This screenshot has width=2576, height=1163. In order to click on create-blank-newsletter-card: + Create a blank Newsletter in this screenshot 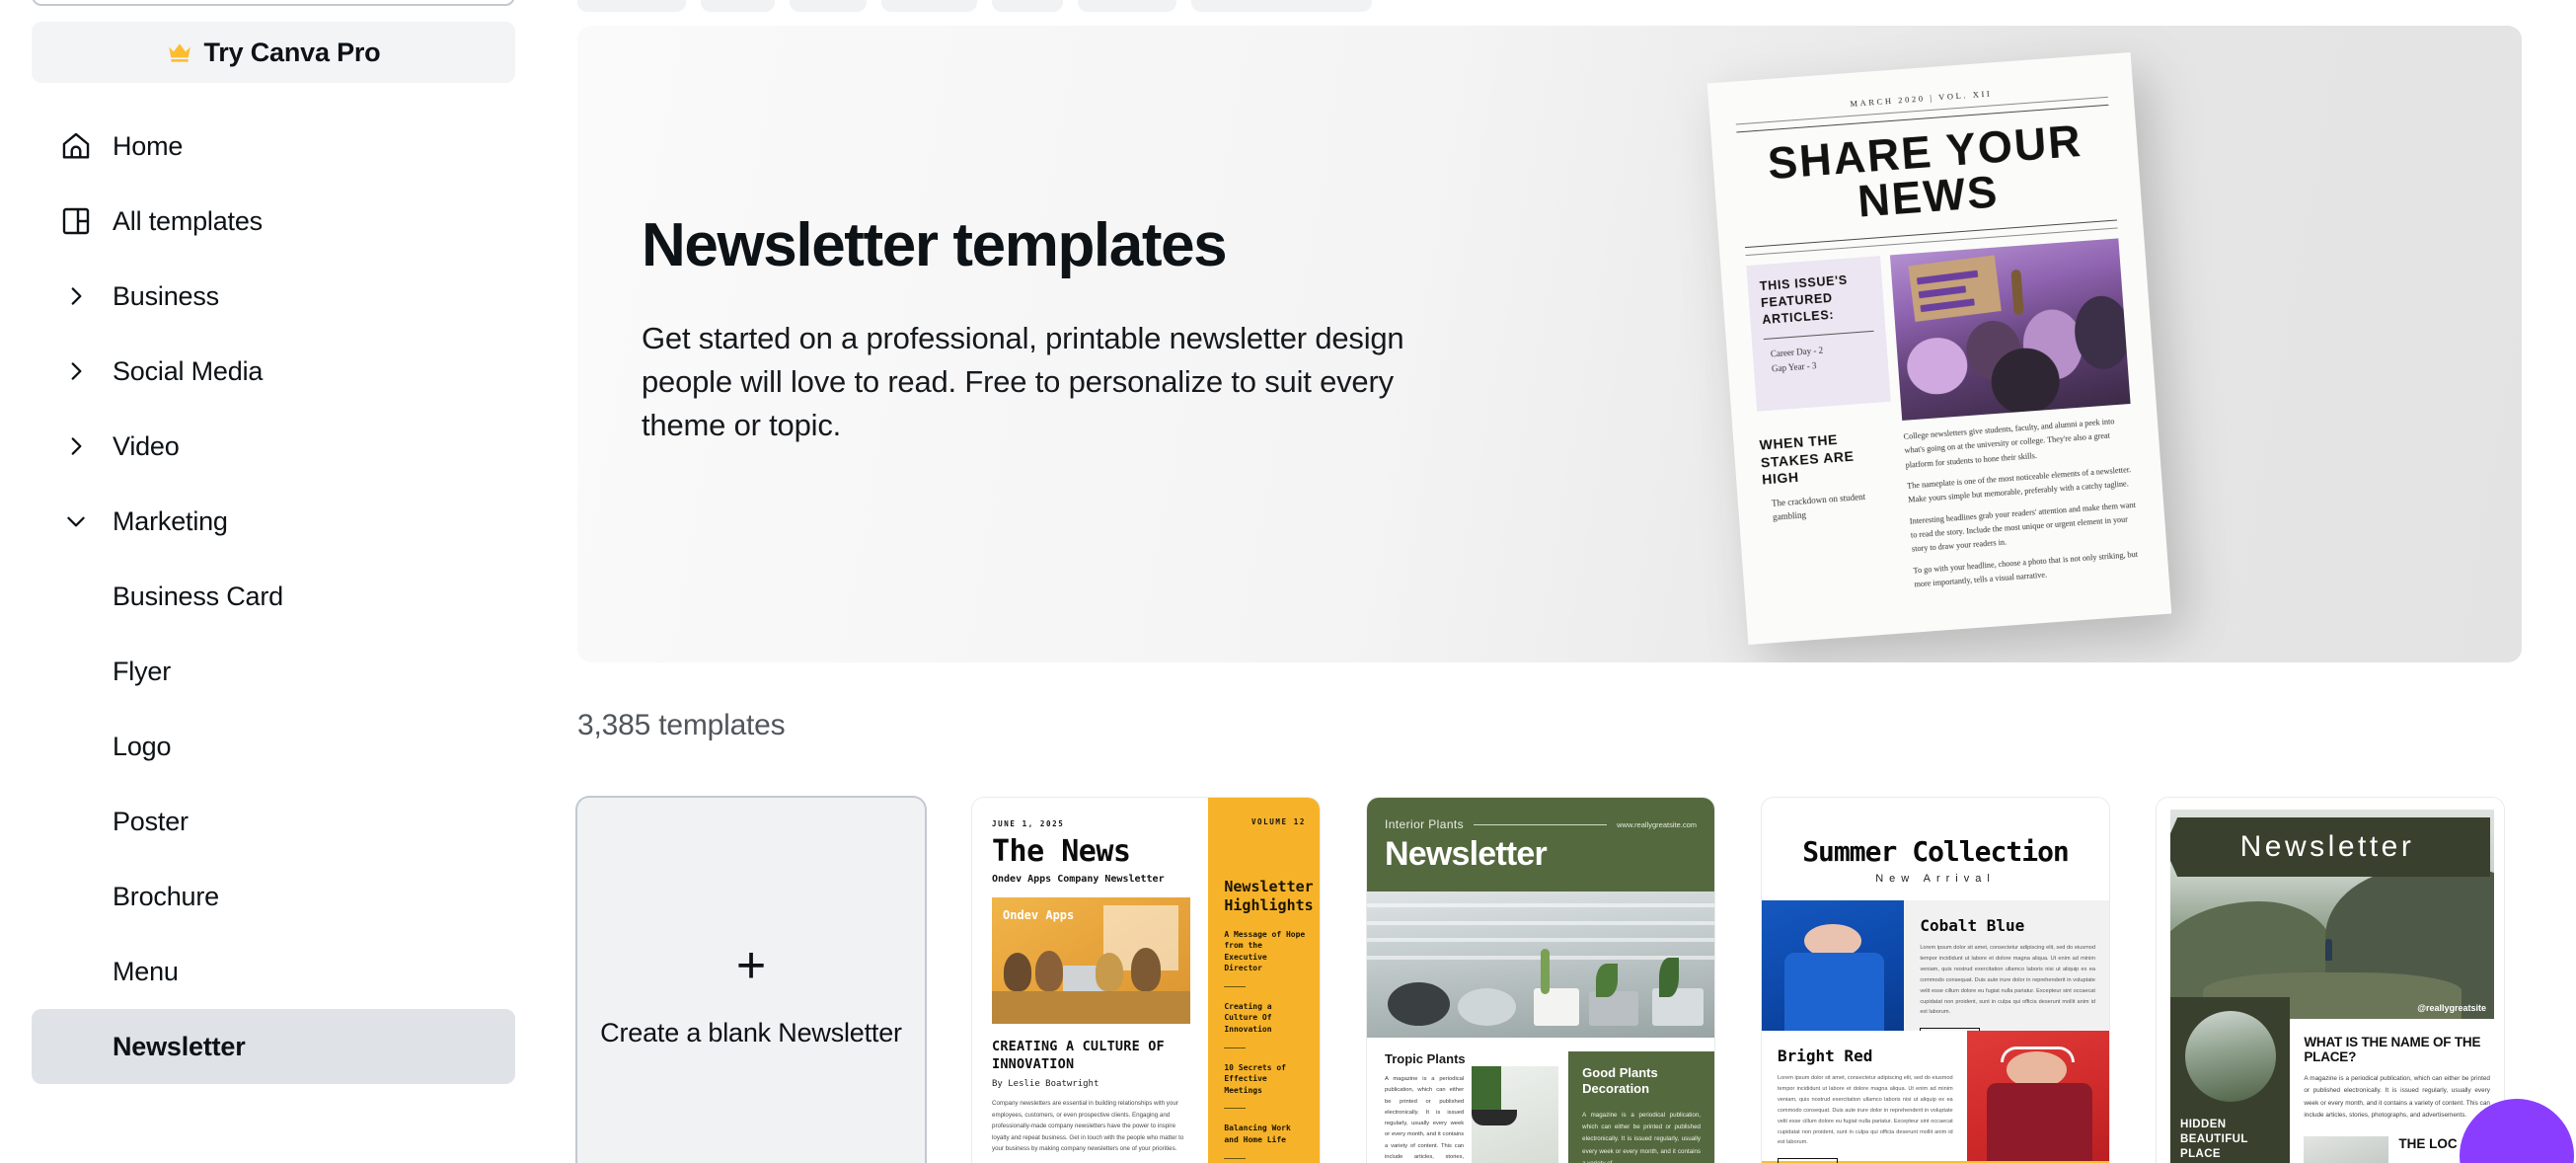, I will do `click(751, 980)`.